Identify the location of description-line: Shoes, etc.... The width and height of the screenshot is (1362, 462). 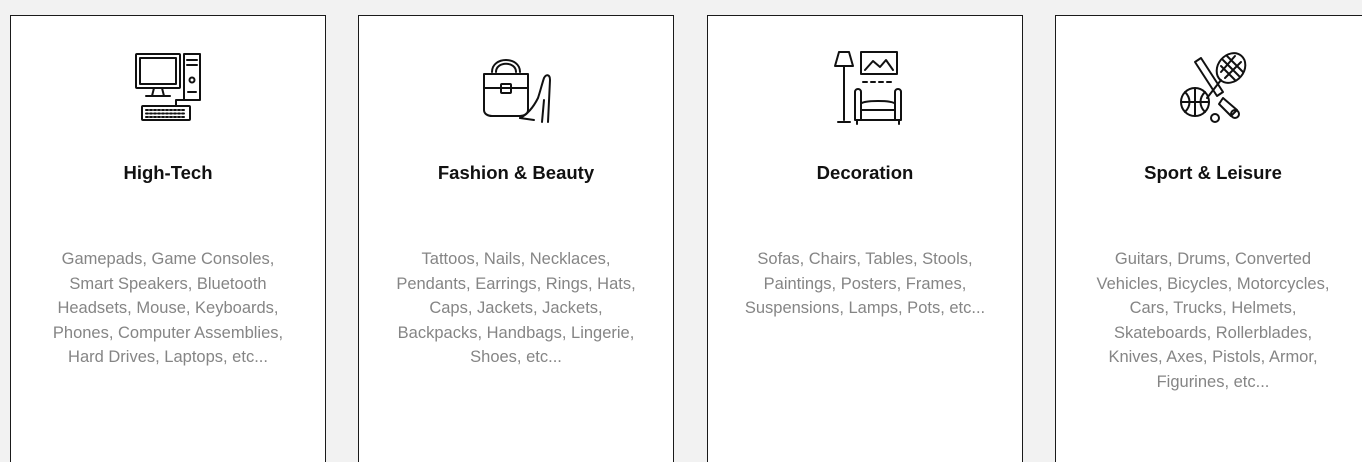
(516, 357).